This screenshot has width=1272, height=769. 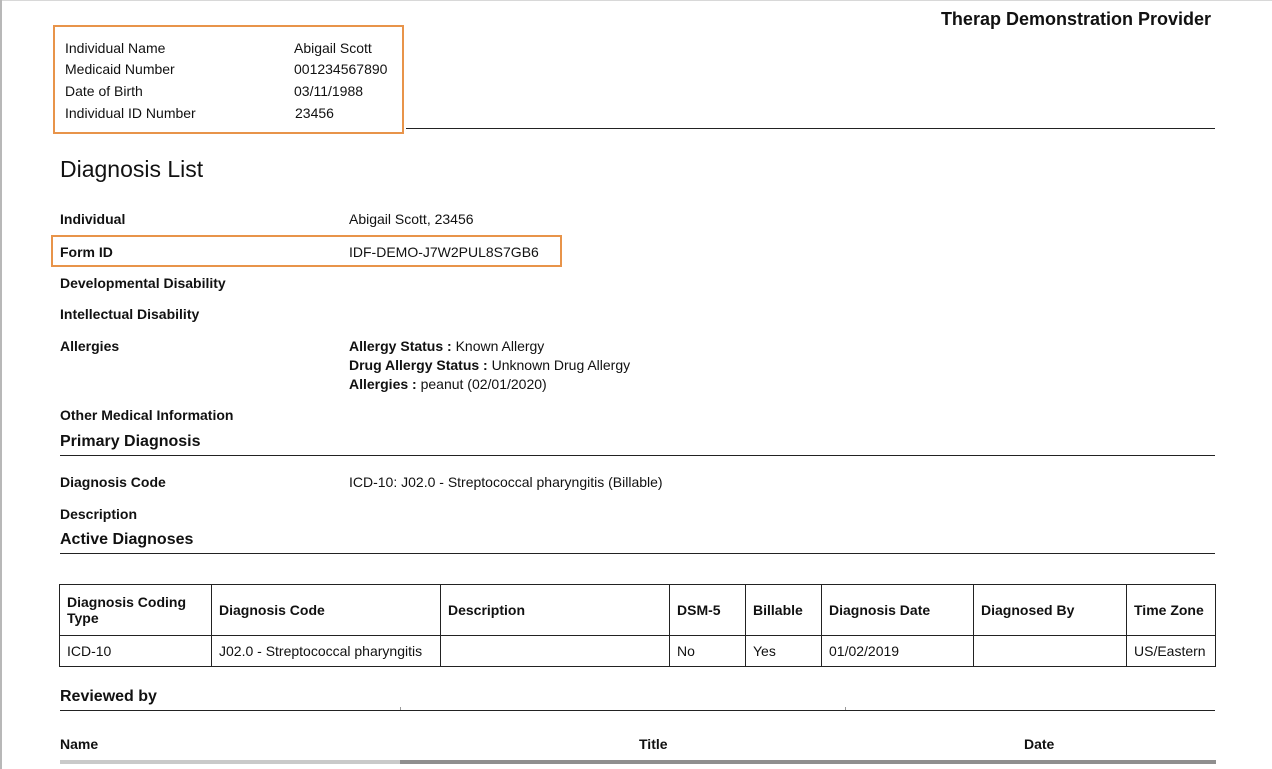 I want to click on cell-dsm5: No, so click(x=707, y=651).